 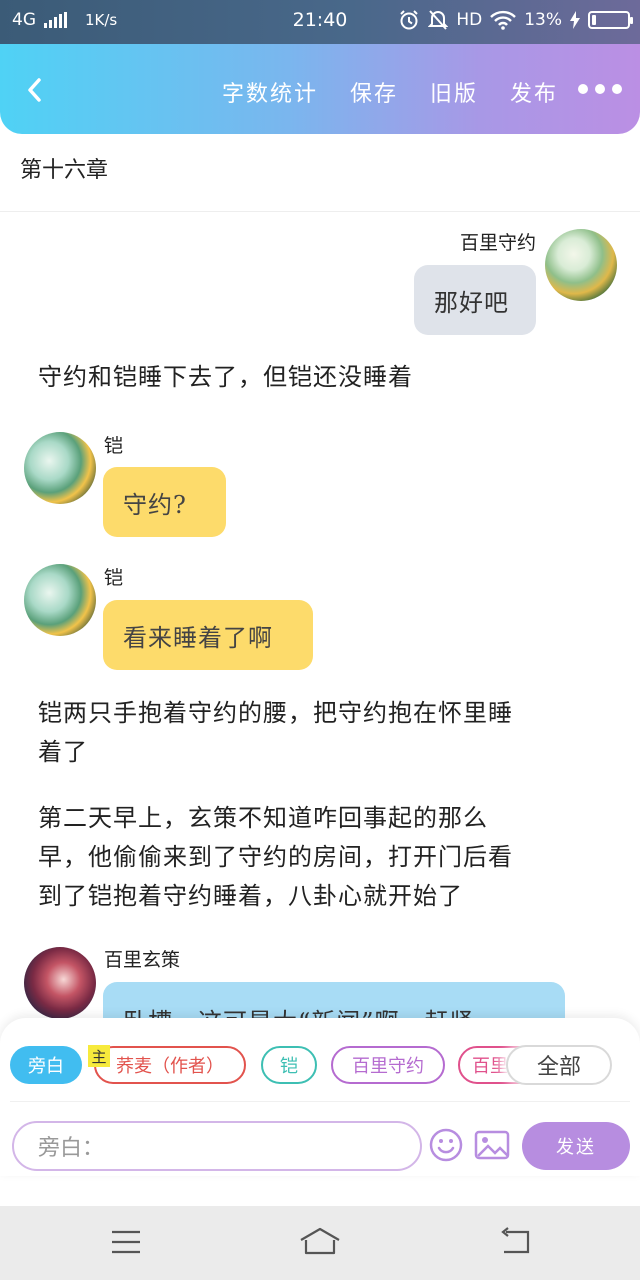 I want to click on role-selector: 旁白 荞麦（作者） 铠 百里守约 百里, so click(x=265, y=1069).